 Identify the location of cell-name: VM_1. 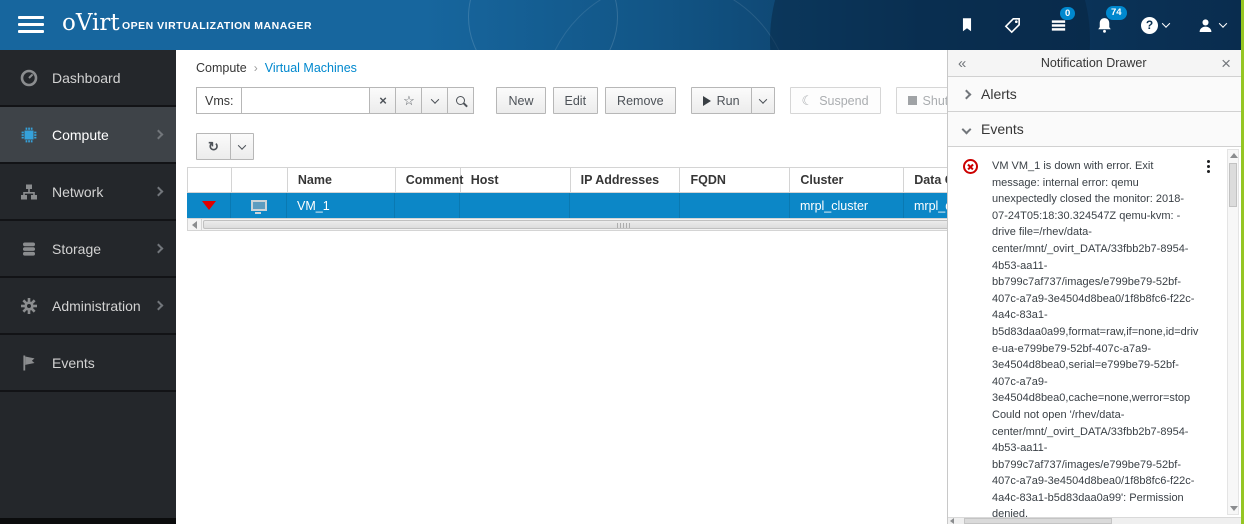
(341, 205).